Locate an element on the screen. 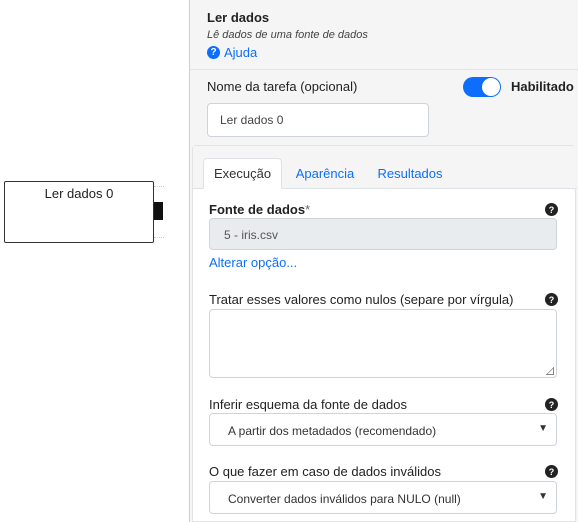  invalid-data-label: O que fazer em caso de dados inválidos is located at coordinates (325, 471).